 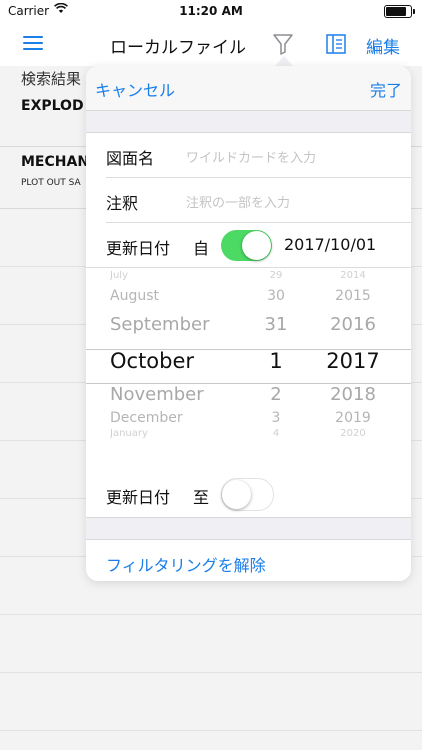 I want to click on date-to-qualifier: 至, so click(x=201, y=497).